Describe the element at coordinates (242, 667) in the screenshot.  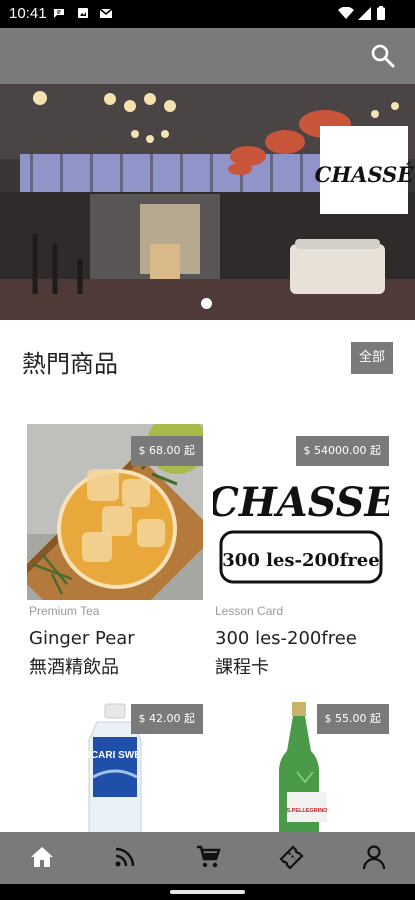
I see `product-name-line2: 課程卡` at that location.